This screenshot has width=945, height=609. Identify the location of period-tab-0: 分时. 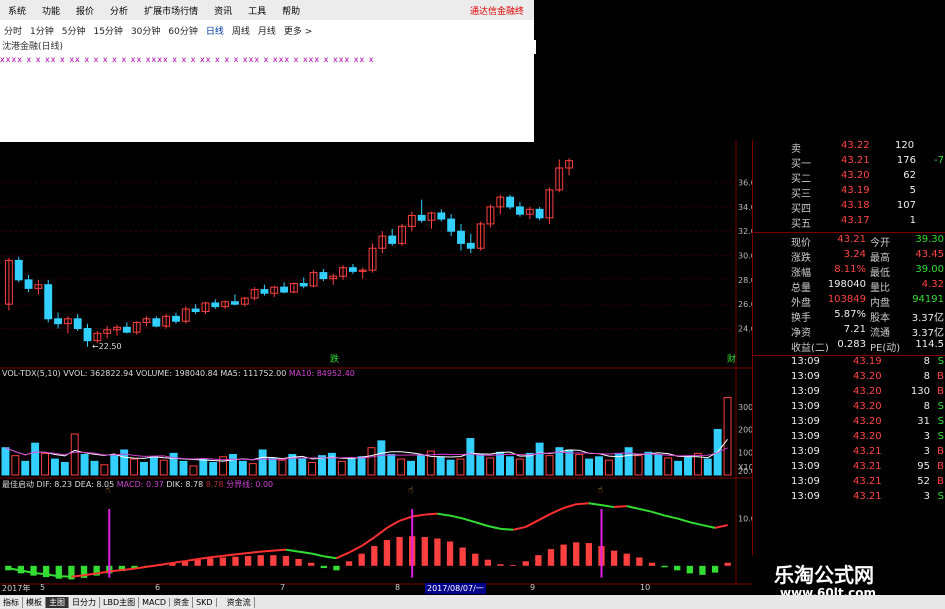
(13, 30).